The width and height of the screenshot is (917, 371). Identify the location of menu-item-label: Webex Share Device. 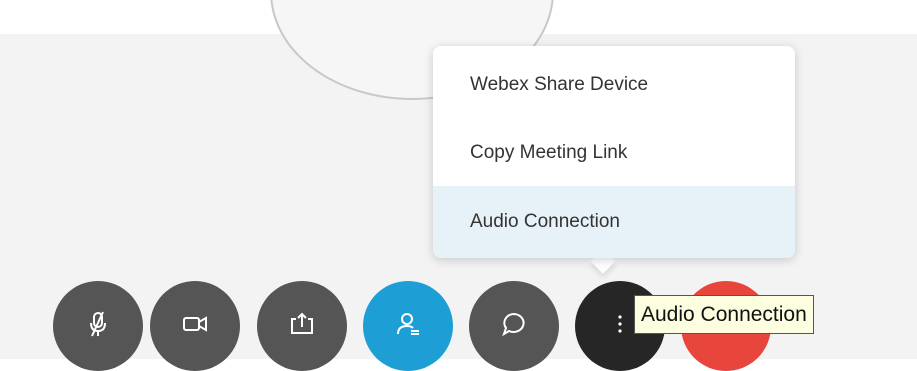
(559, 84).